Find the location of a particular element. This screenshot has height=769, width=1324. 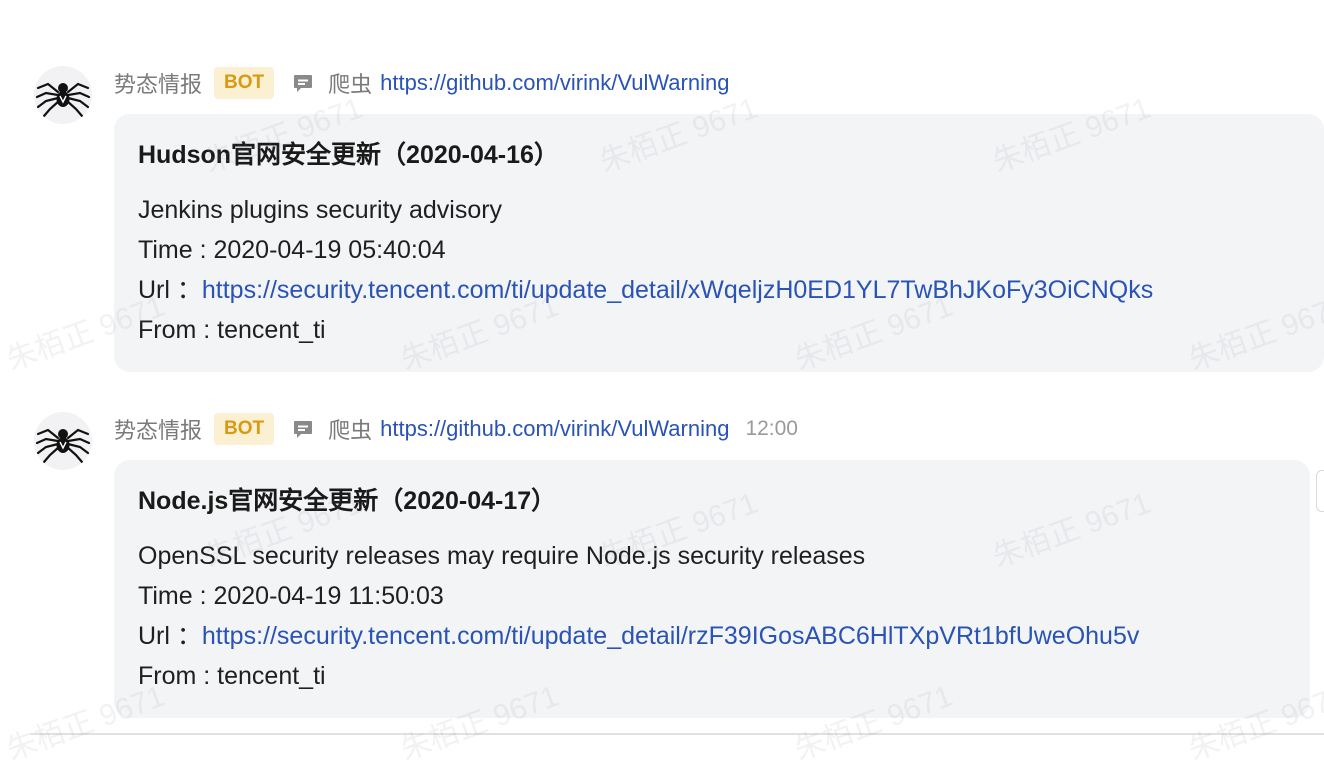

bottom-divider is located at coordinates (677, 734).